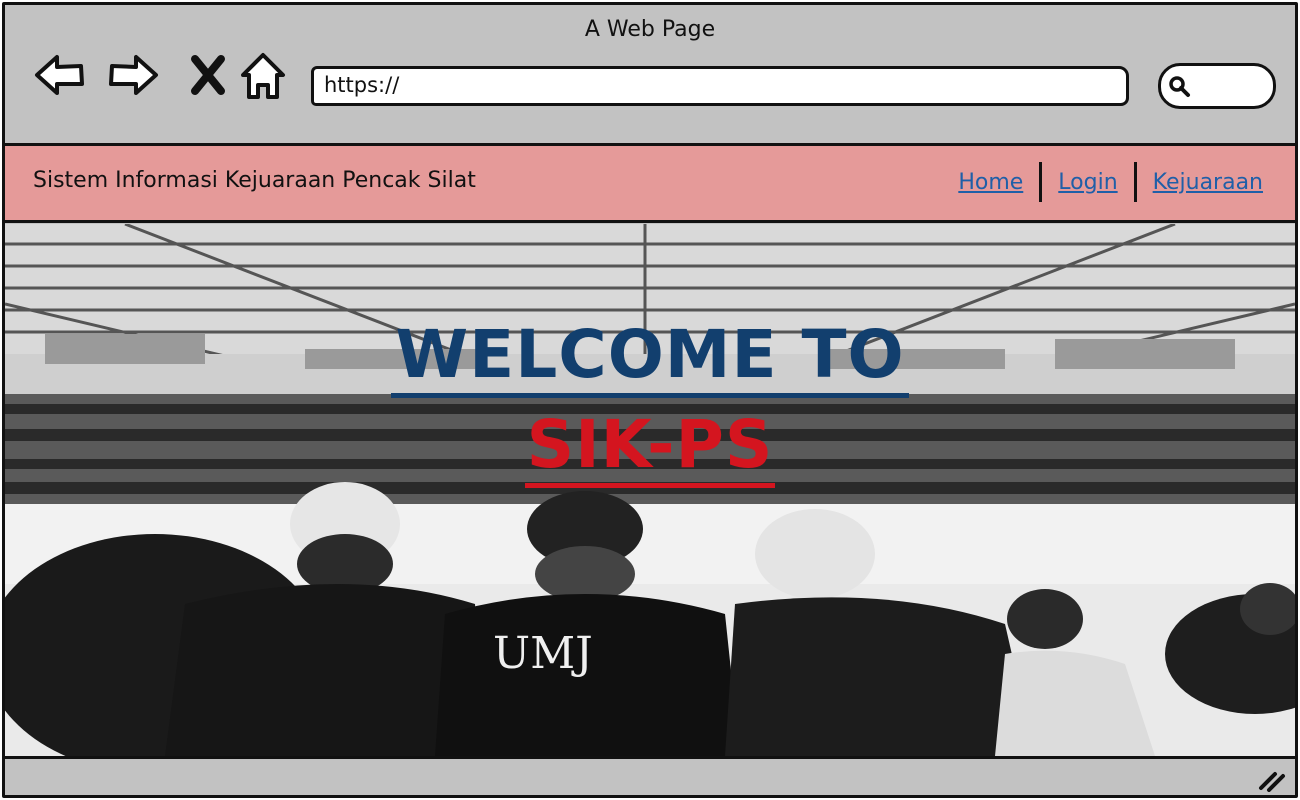 This screenshot has width=1300, height=800. I want to click on back-button, so click(59, 75).